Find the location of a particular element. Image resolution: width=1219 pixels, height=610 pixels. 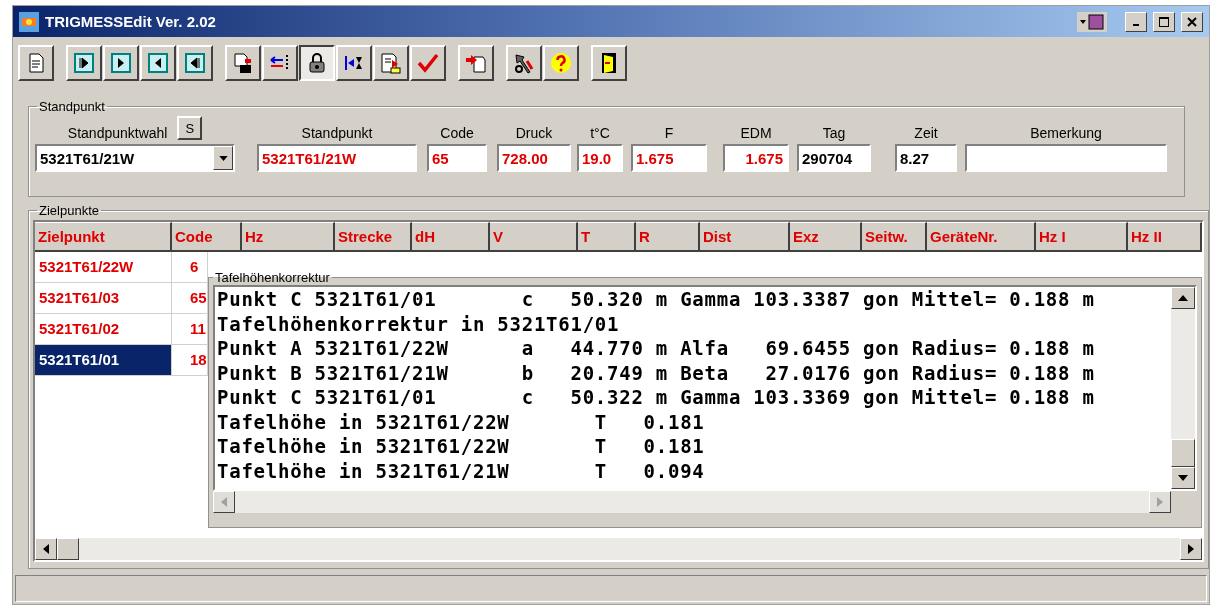

scroll-down-icon is located at coordinates (1183, 478).